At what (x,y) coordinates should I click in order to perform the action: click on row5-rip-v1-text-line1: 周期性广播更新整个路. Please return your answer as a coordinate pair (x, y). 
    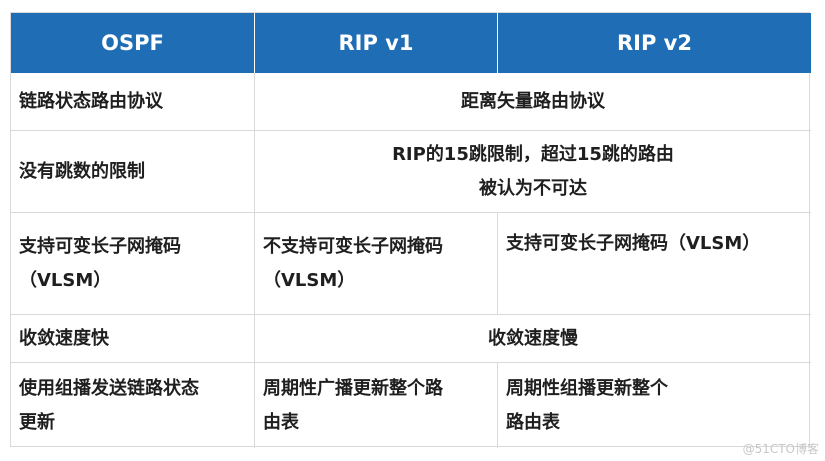
    Looking at the image, I should click on (353, 388).